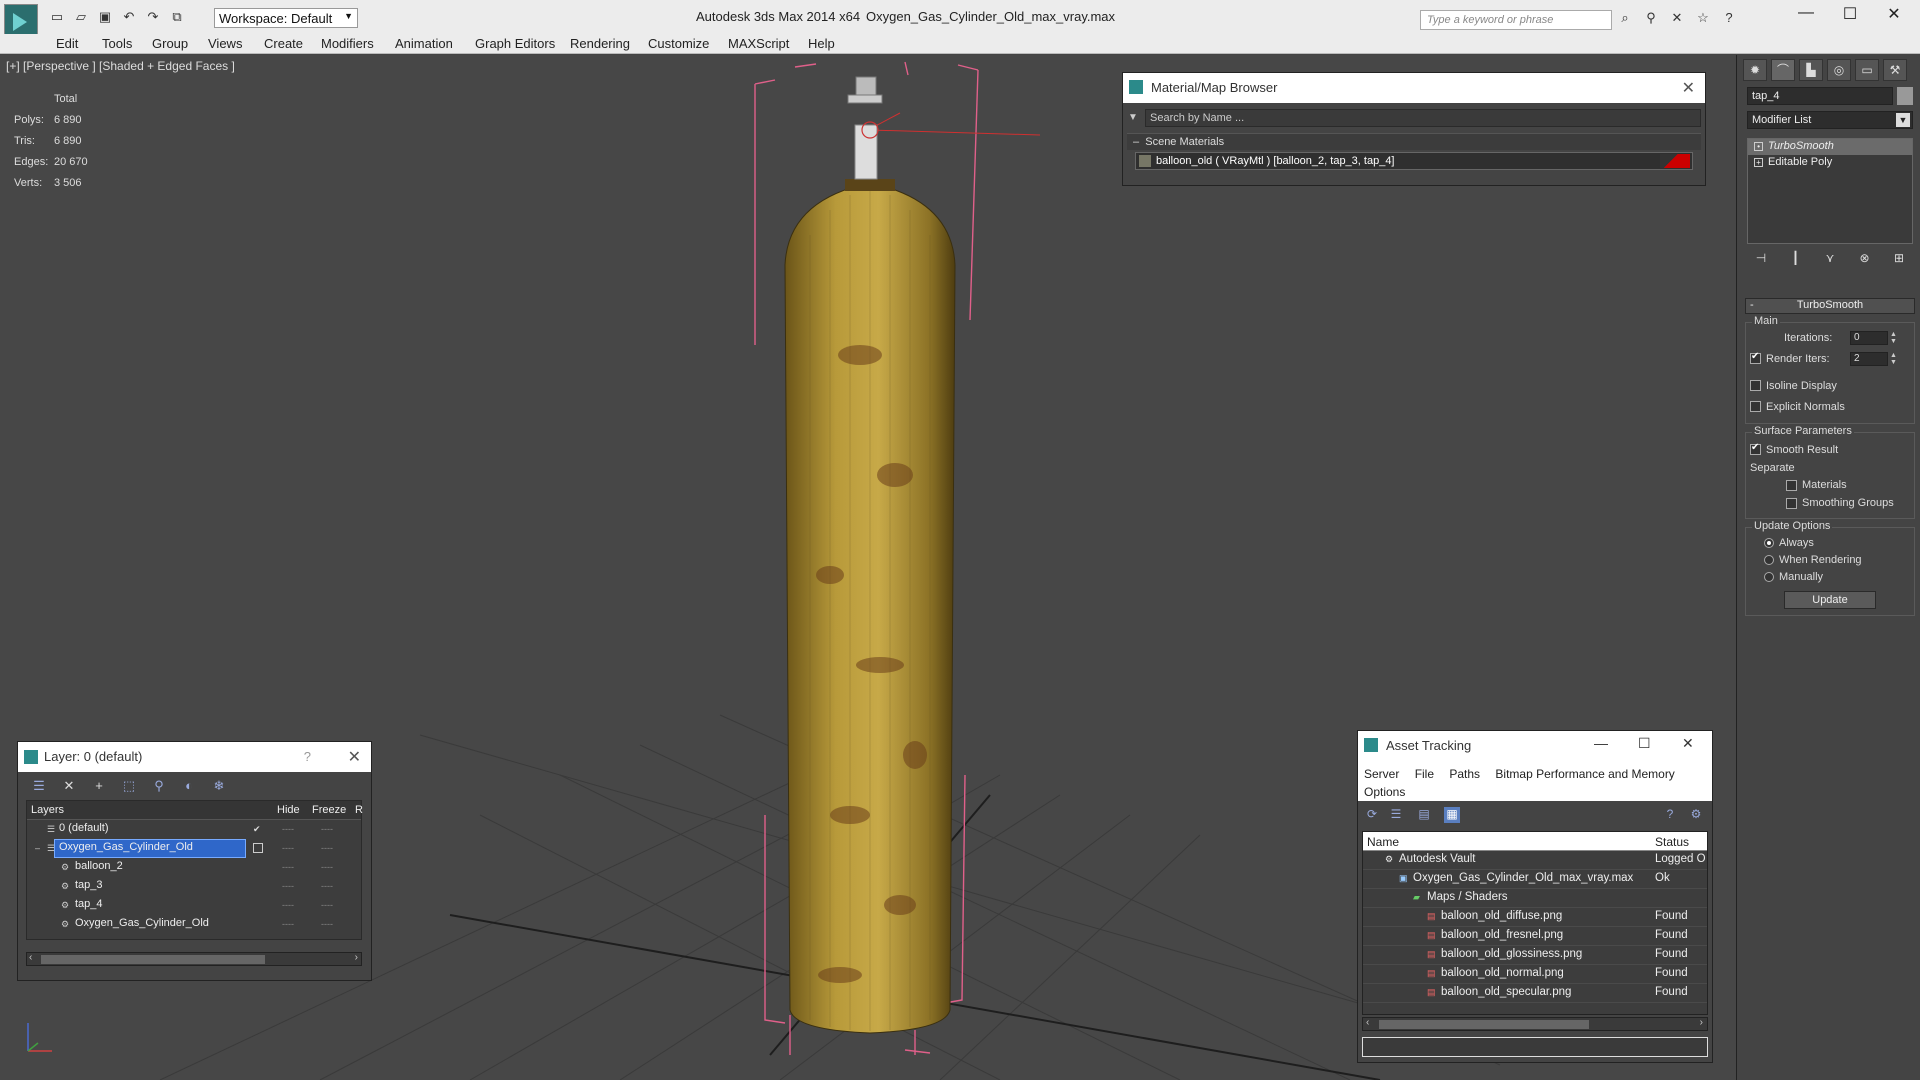 This screenshot has width=1920, height=1080. I want to click on menu-customize: Customize, so click(678, 43).